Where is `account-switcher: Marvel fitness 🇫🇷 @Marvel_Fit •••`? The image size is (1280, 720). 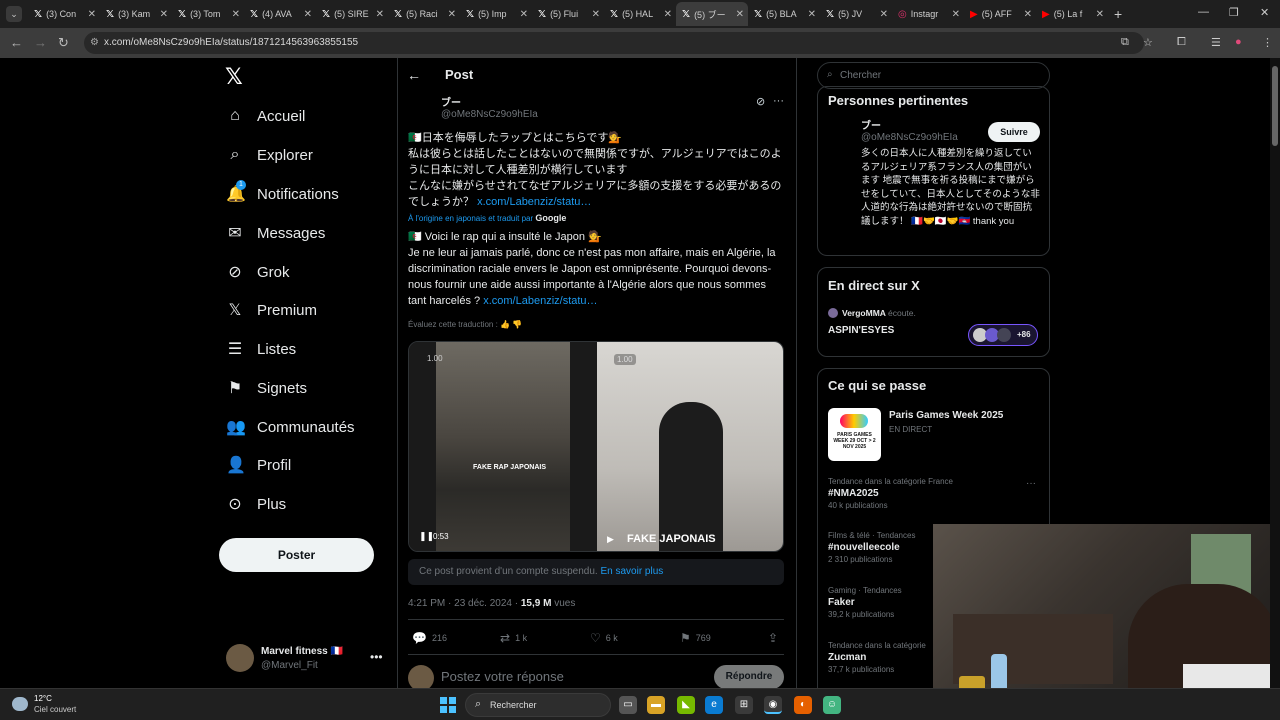 account-switcher: Marvel fitness 🇫🇷 @Marvel_Fit ••• is located at coordinates (306, 659).